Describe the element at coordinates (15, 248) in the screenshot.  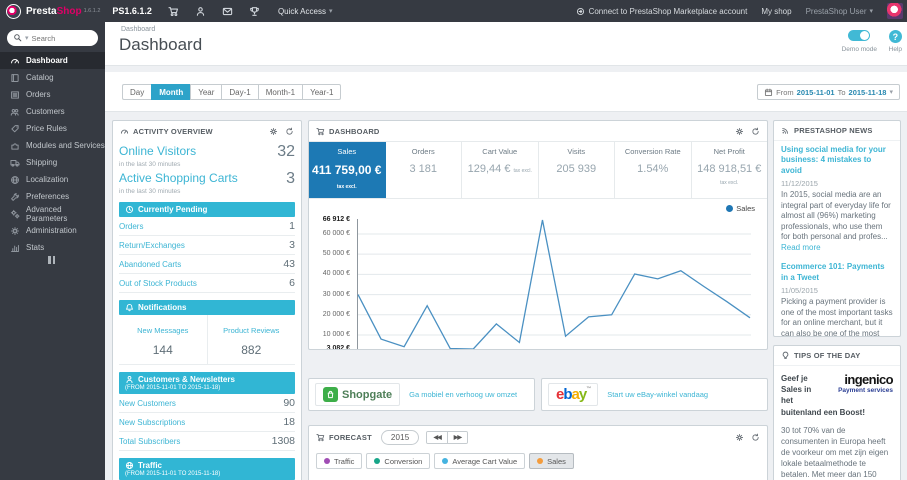
I see `bar-chart-icon` at that location.